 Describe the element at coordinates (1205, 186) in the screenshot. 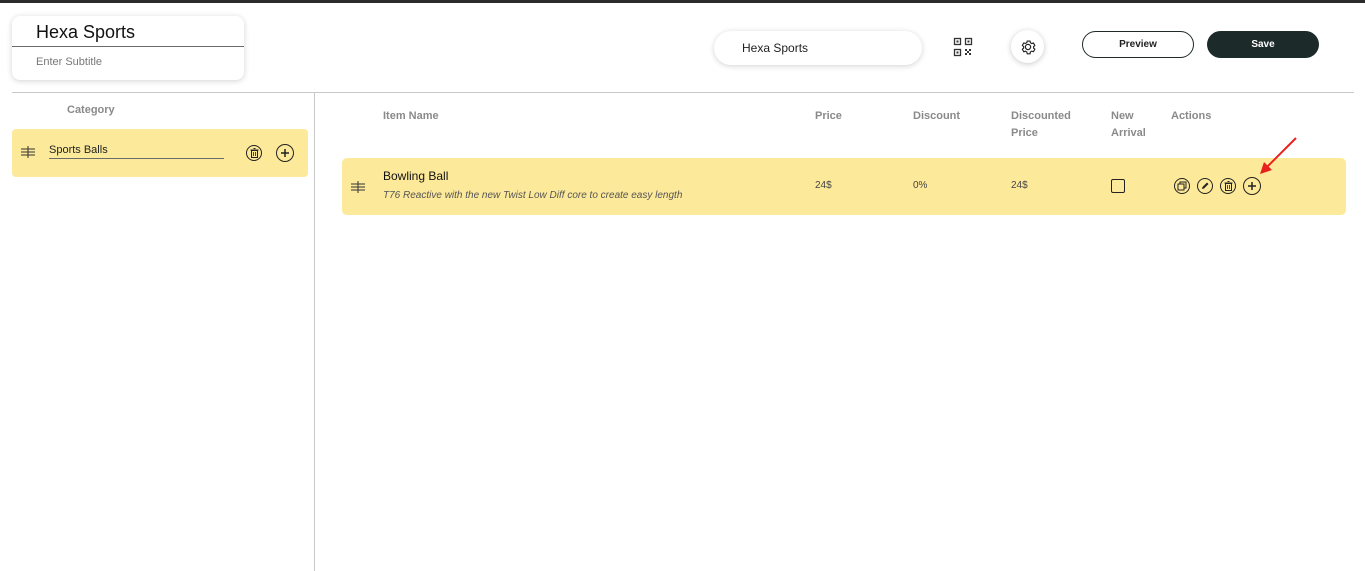

I see `edit-item-icon` at that location.